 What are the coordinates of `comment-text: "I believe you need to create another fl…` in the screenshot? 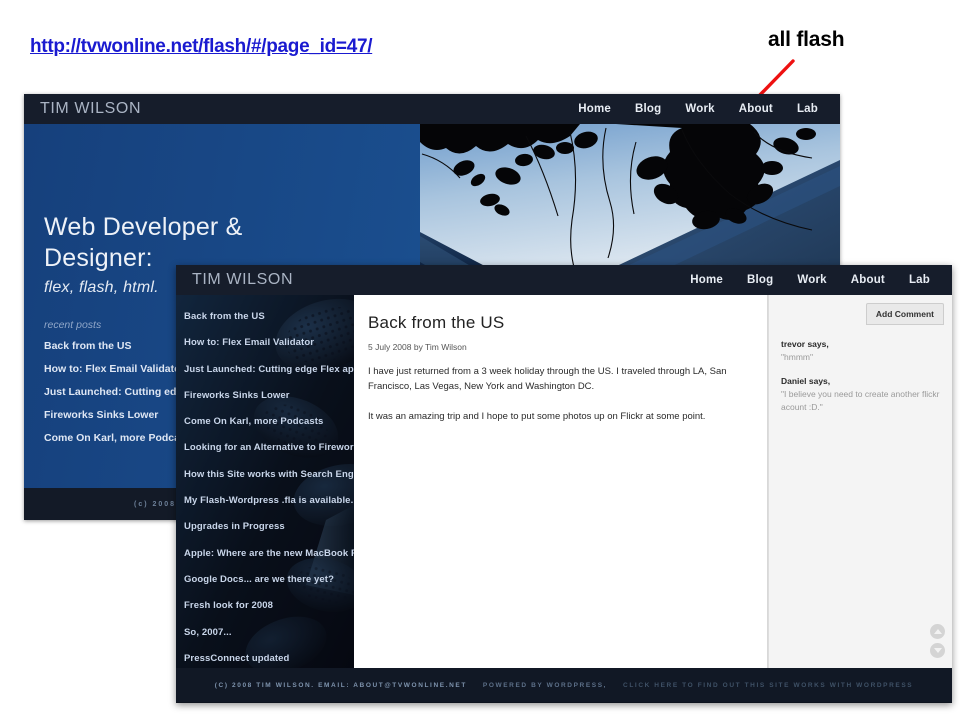 It's located at (860, 400).